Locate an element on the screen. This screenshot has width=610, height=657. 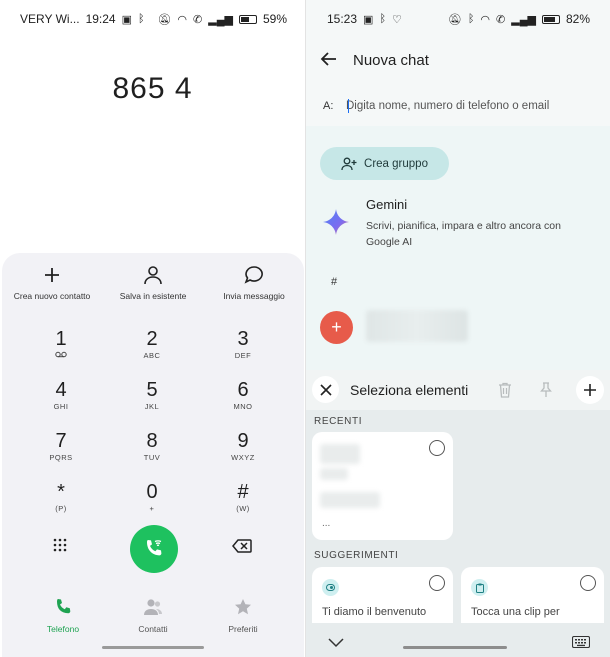
phone-icon is located at coordinates (64, 606).